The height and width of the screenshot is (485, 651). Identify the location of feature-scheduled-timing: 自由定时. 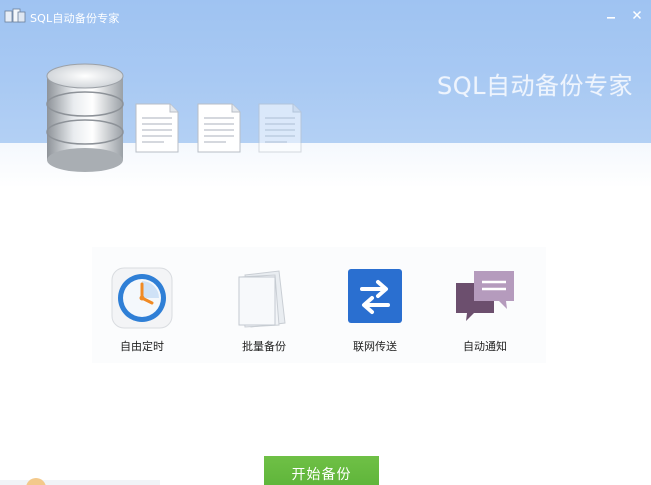
(142, 313).